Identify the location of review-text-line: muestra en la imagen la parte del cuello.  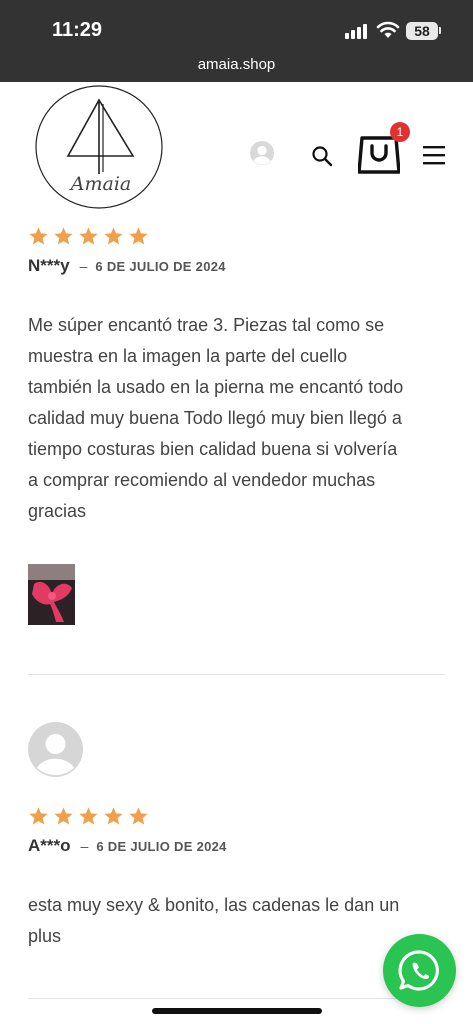
(188, 356).